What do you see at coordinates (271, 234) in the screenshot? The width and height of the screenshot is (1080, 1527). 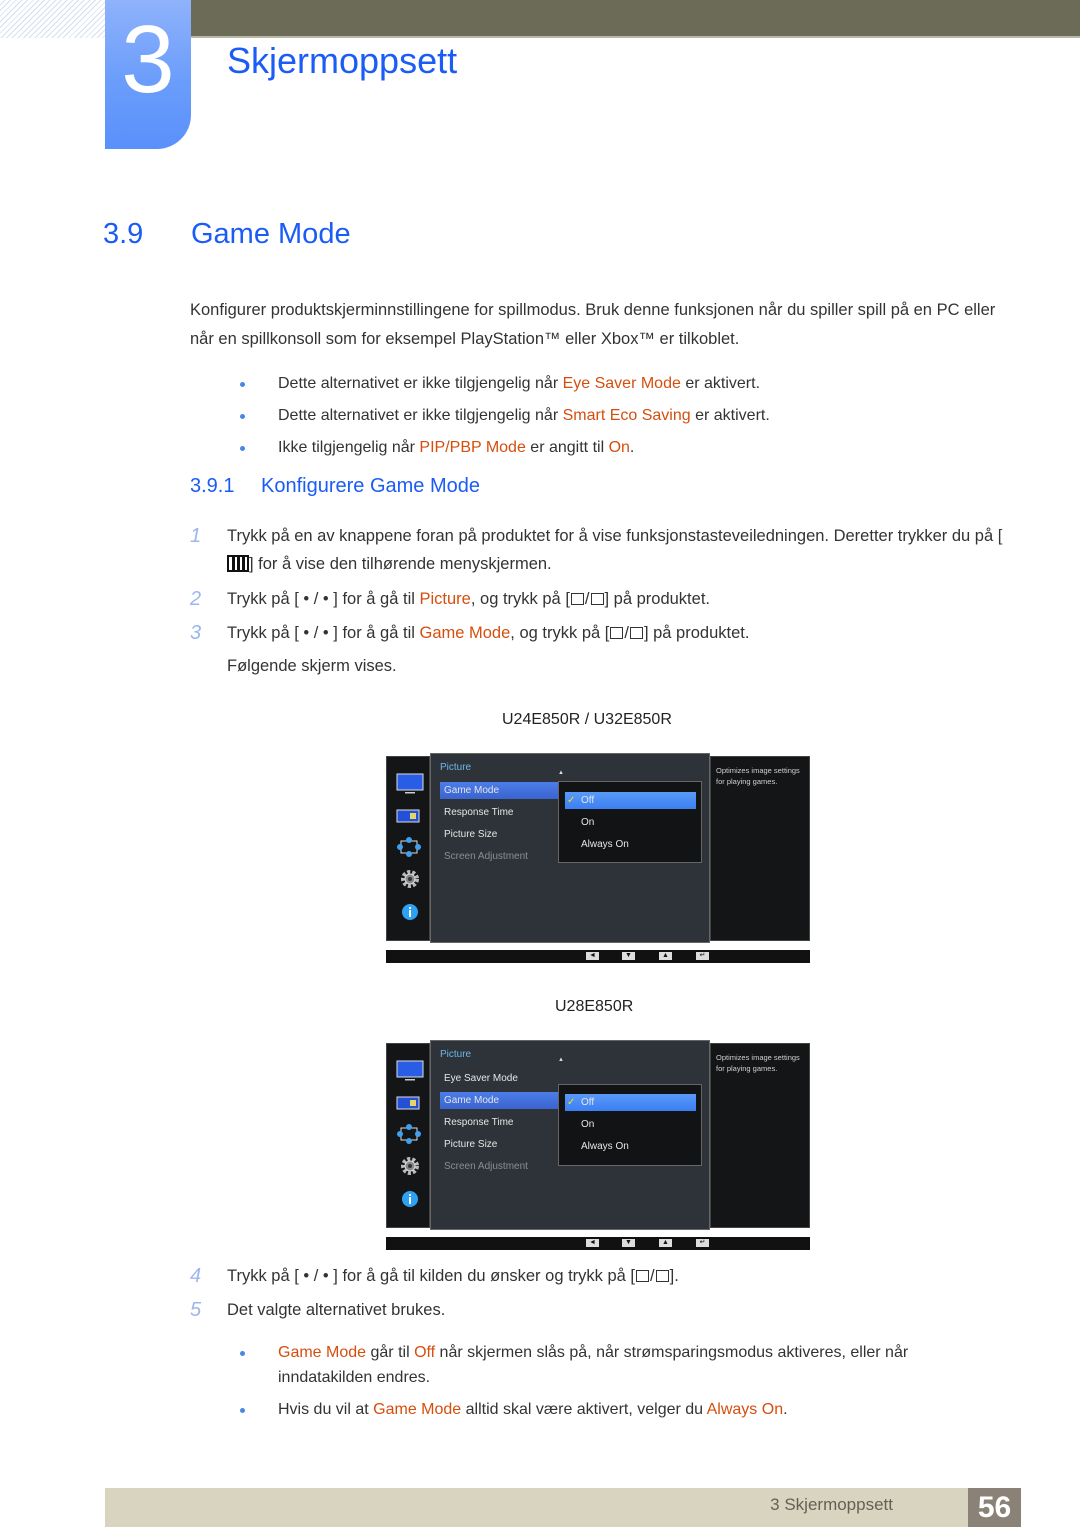 I see `section-title: Game Mode` at bounding box center [271, 234].